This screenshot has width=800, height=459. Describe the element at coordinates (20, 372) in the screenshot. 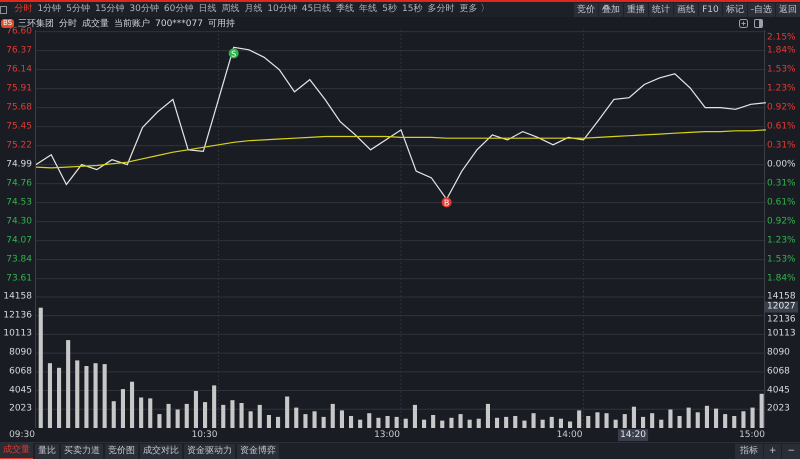

I see `axis-label: 6068` at that location.